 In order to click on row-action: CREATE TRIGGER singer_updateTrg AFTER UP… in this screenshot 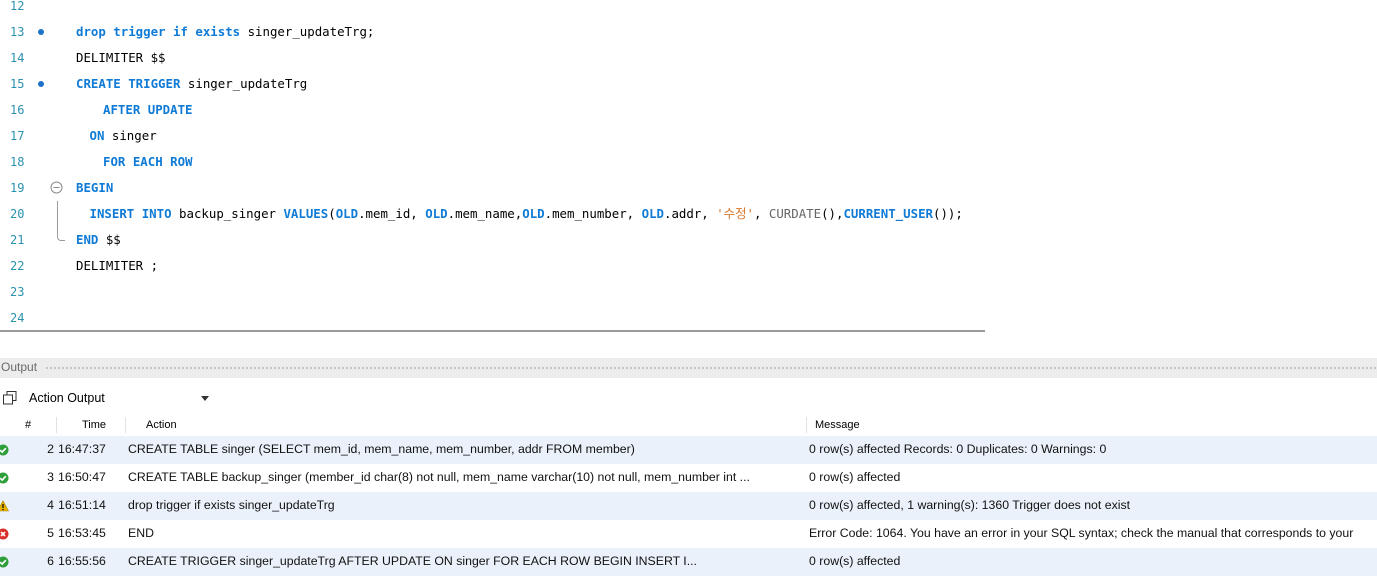, I will do `click(412, 561)`.